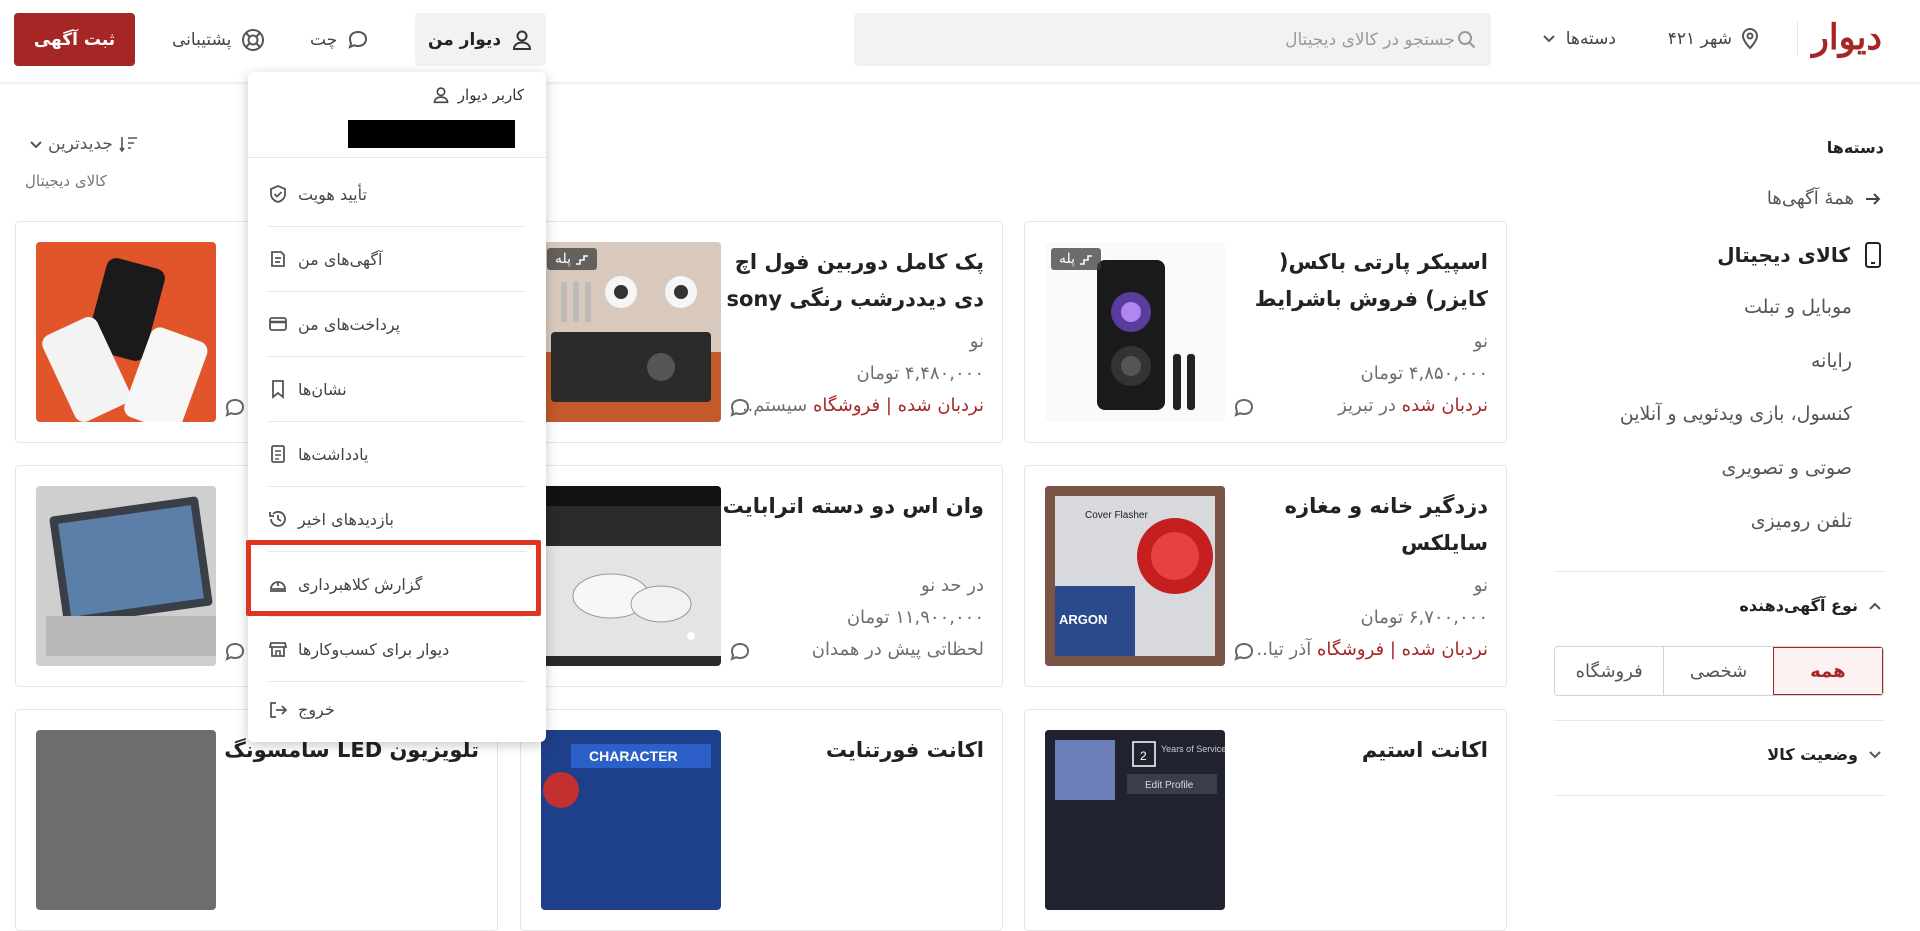 The image size is (1920, 931). Describe the element at coordinates (278, 710) in the screenshot. I see `logout-icon` at that location.